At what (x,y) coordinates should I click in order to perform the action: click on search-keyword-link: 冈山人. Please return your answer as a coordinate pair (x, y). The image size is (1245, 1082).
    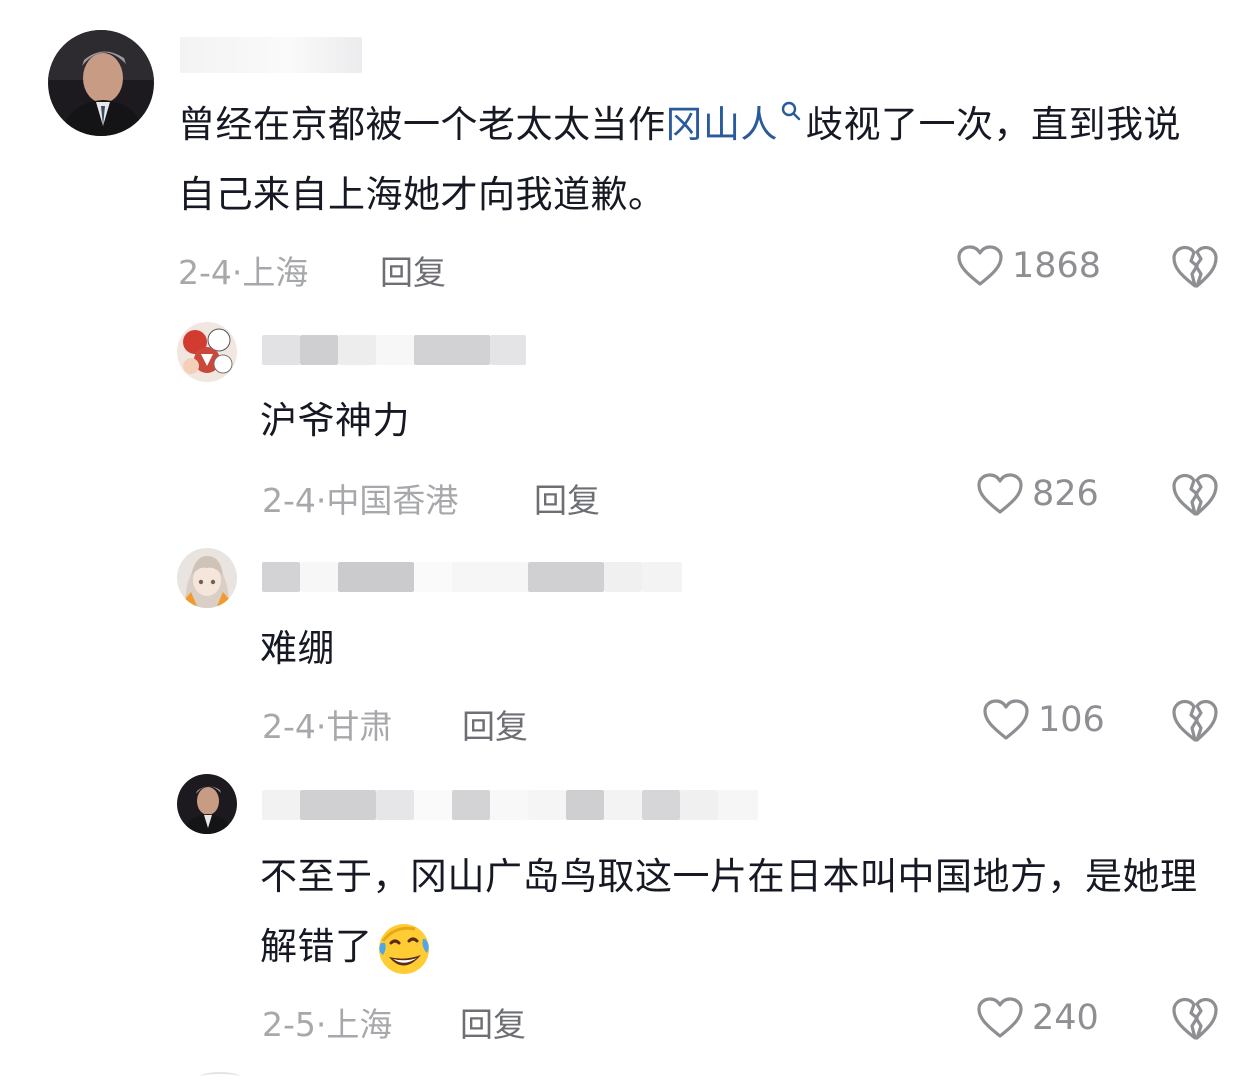
    Looking at the image, I should click on (722, 124).